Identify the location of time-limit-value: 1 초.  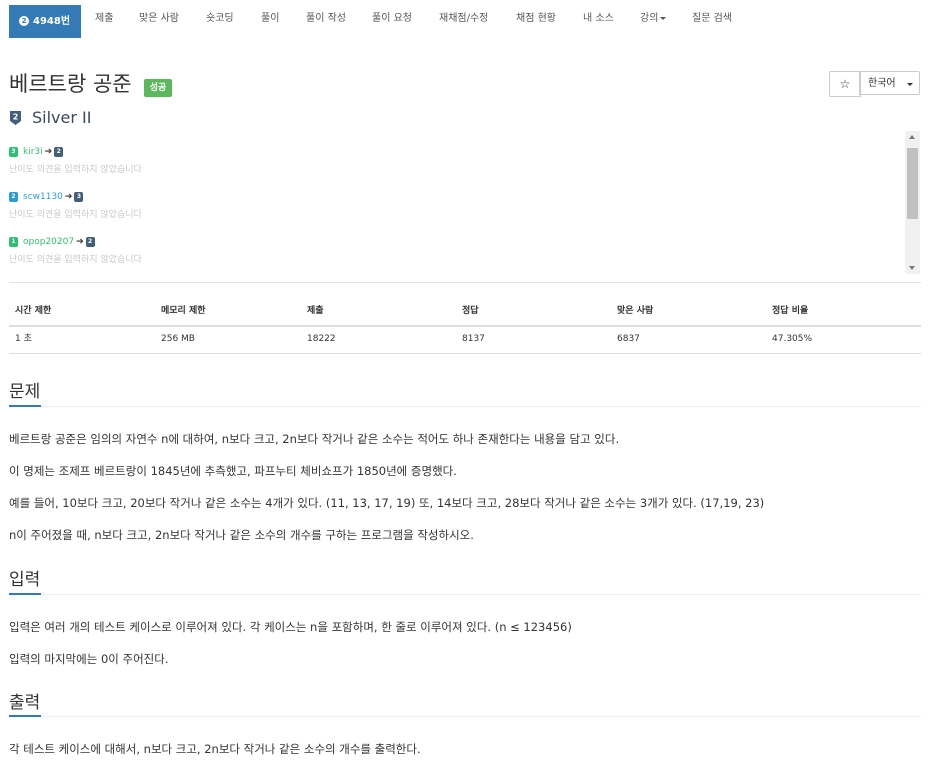
(23, 339).